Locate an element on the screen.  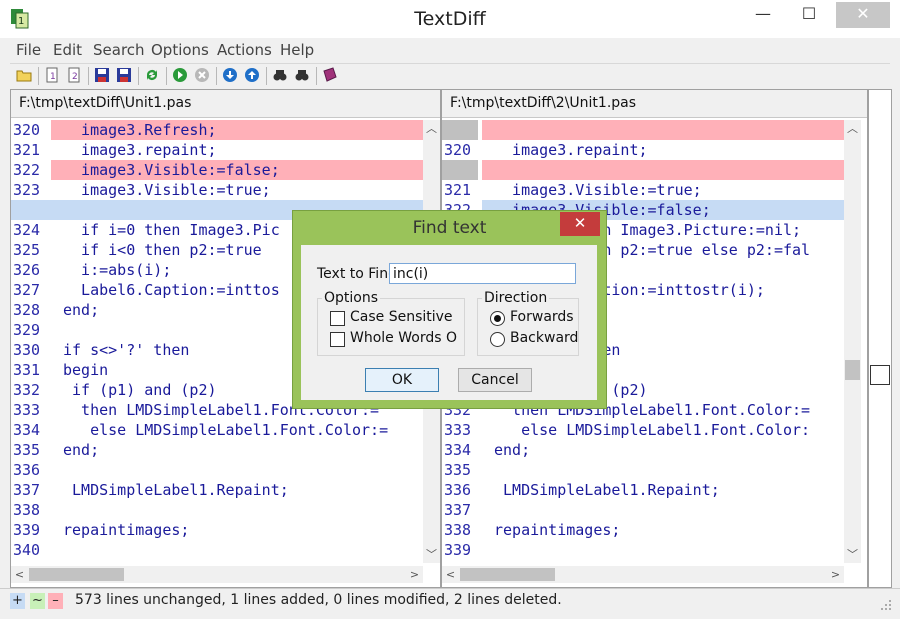
code-line: 323 image3.Visible:=true; is located at coordinates (217, 190).